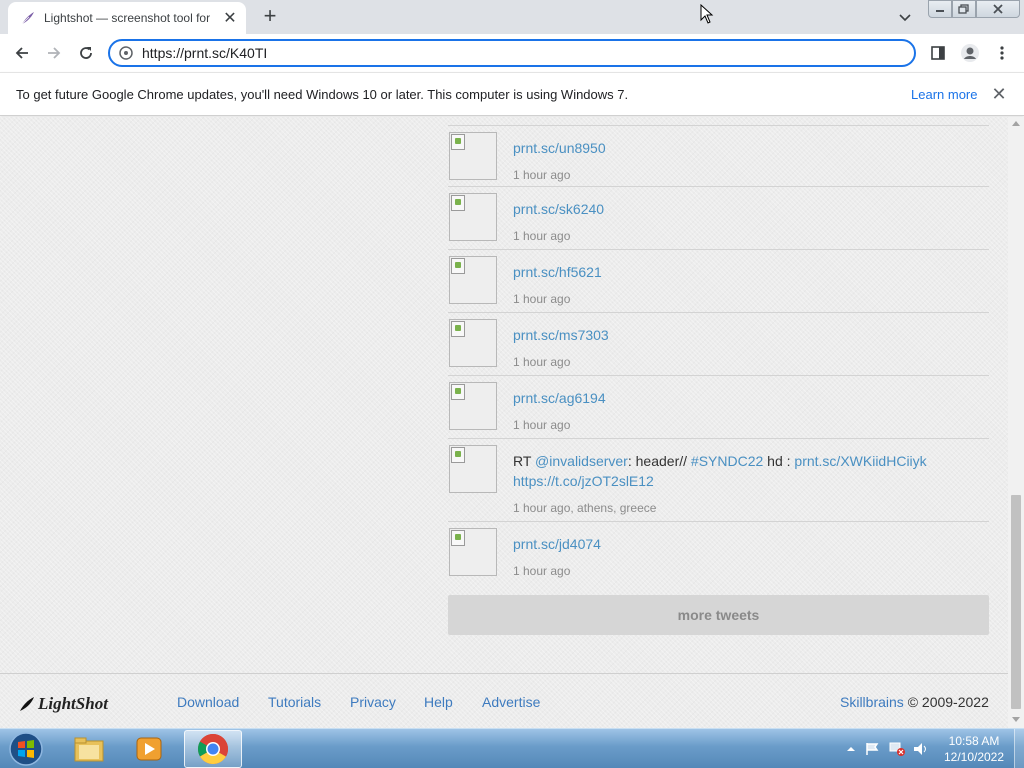 The image size is (1024, 768). I want to click on volume-icon, so click(921, 749).